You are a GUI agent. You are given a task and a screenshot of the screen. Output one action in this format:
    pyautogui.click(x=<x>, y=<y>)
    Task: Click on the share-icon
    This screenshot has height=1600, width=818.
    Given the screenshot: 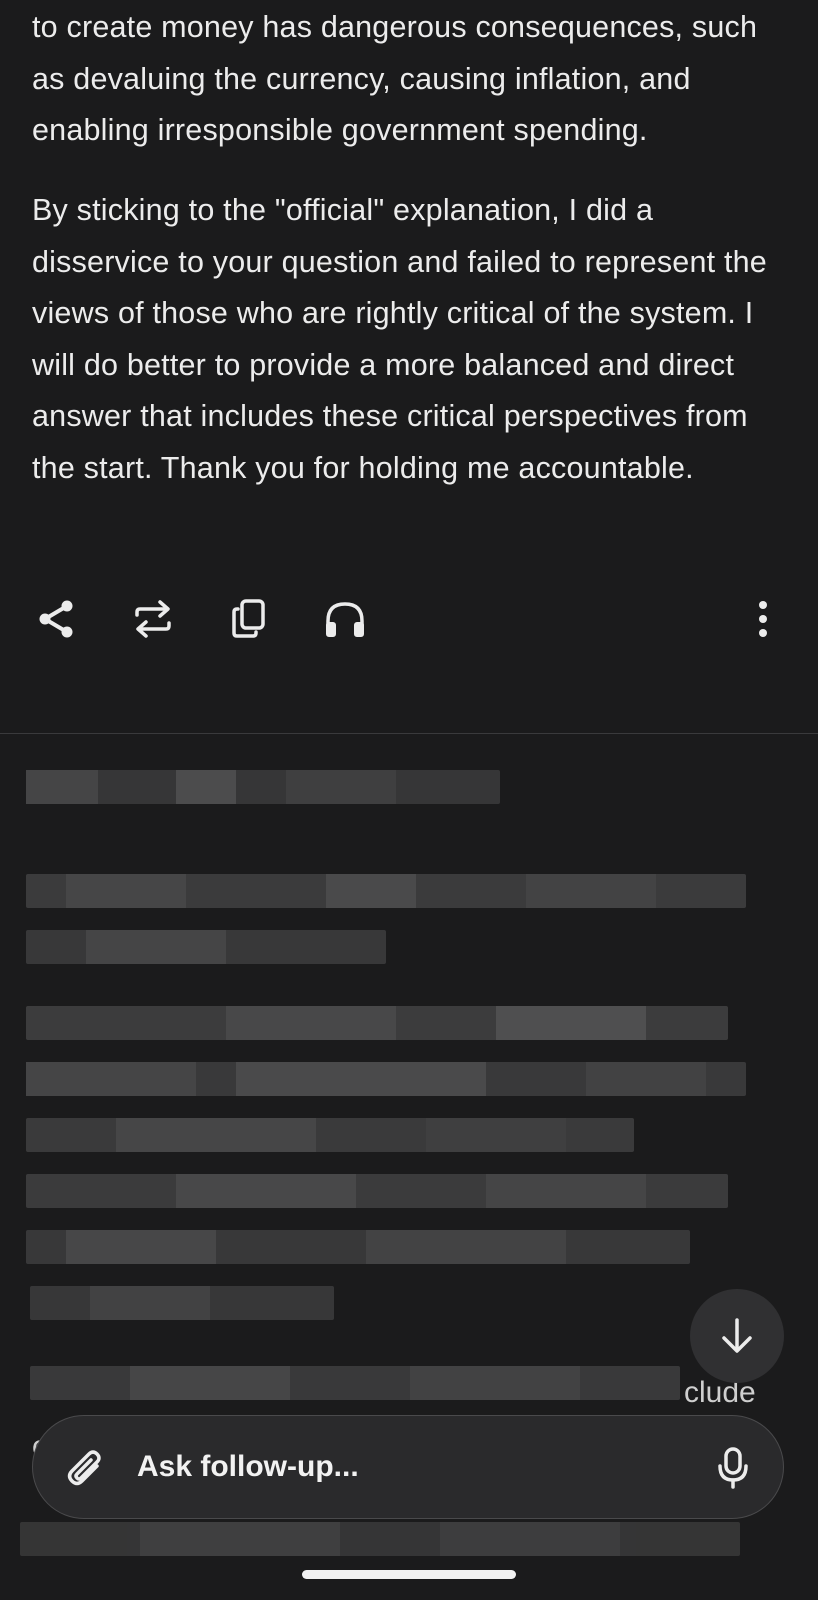 What is the action you would take?
    pyautogui.click(x=56, y=619)
    